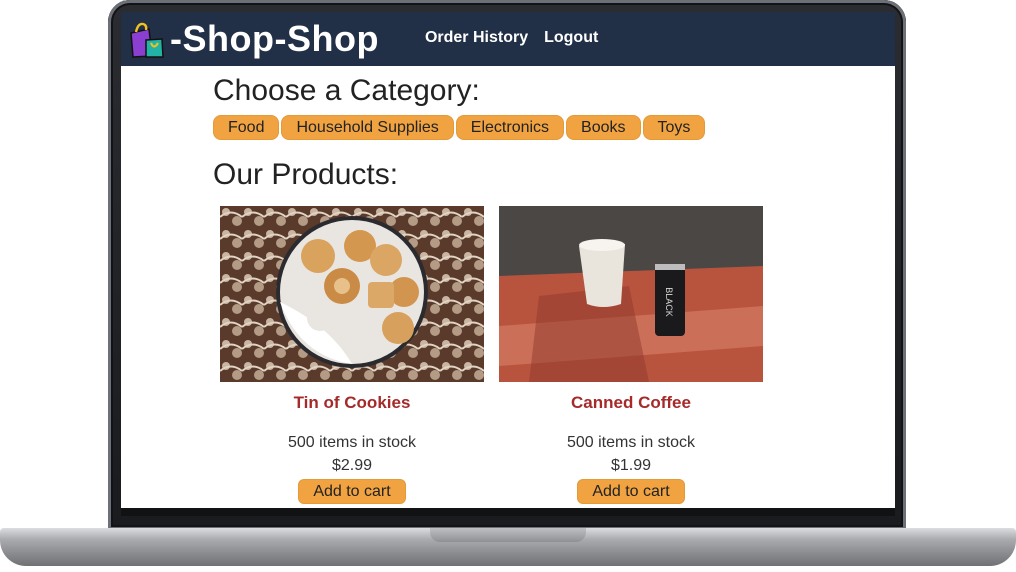 Image resolution: width=1016 pixels, height=572 pixels. Describe the element at coordinates (246, 127) in the screenshot. I see `category-food-button: Food` at that location.